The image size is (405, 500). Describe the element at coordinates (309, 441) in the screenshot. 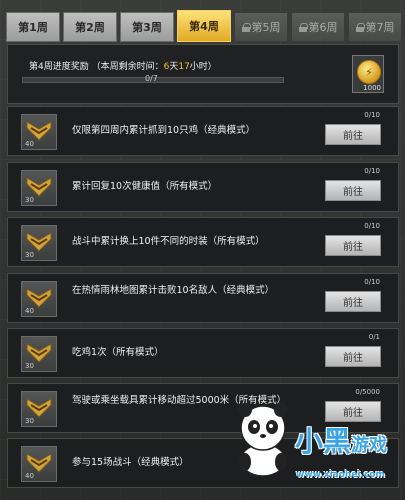

I see `brand-char-1: 小` at that location.